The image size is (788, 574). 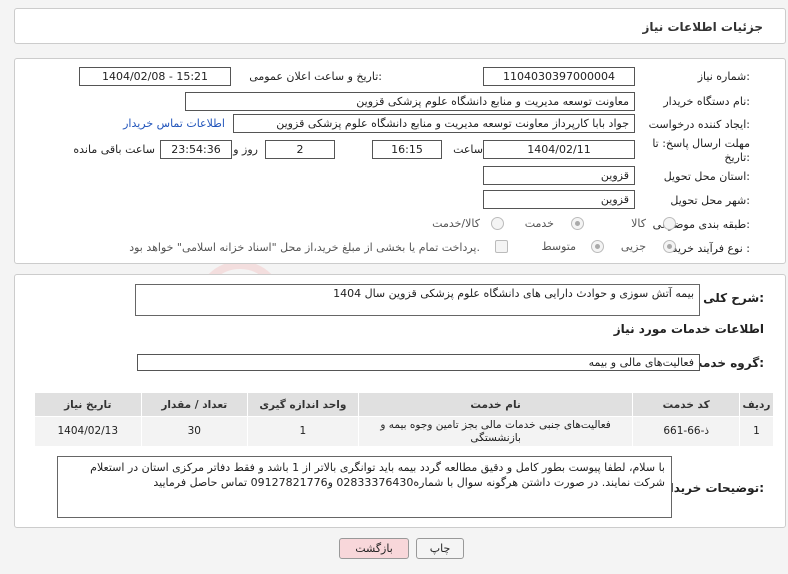 What do you see at coordinates (669, 246) in the screenshot?
I see `purchase-radio-minor` at bounding box center [669, 246].